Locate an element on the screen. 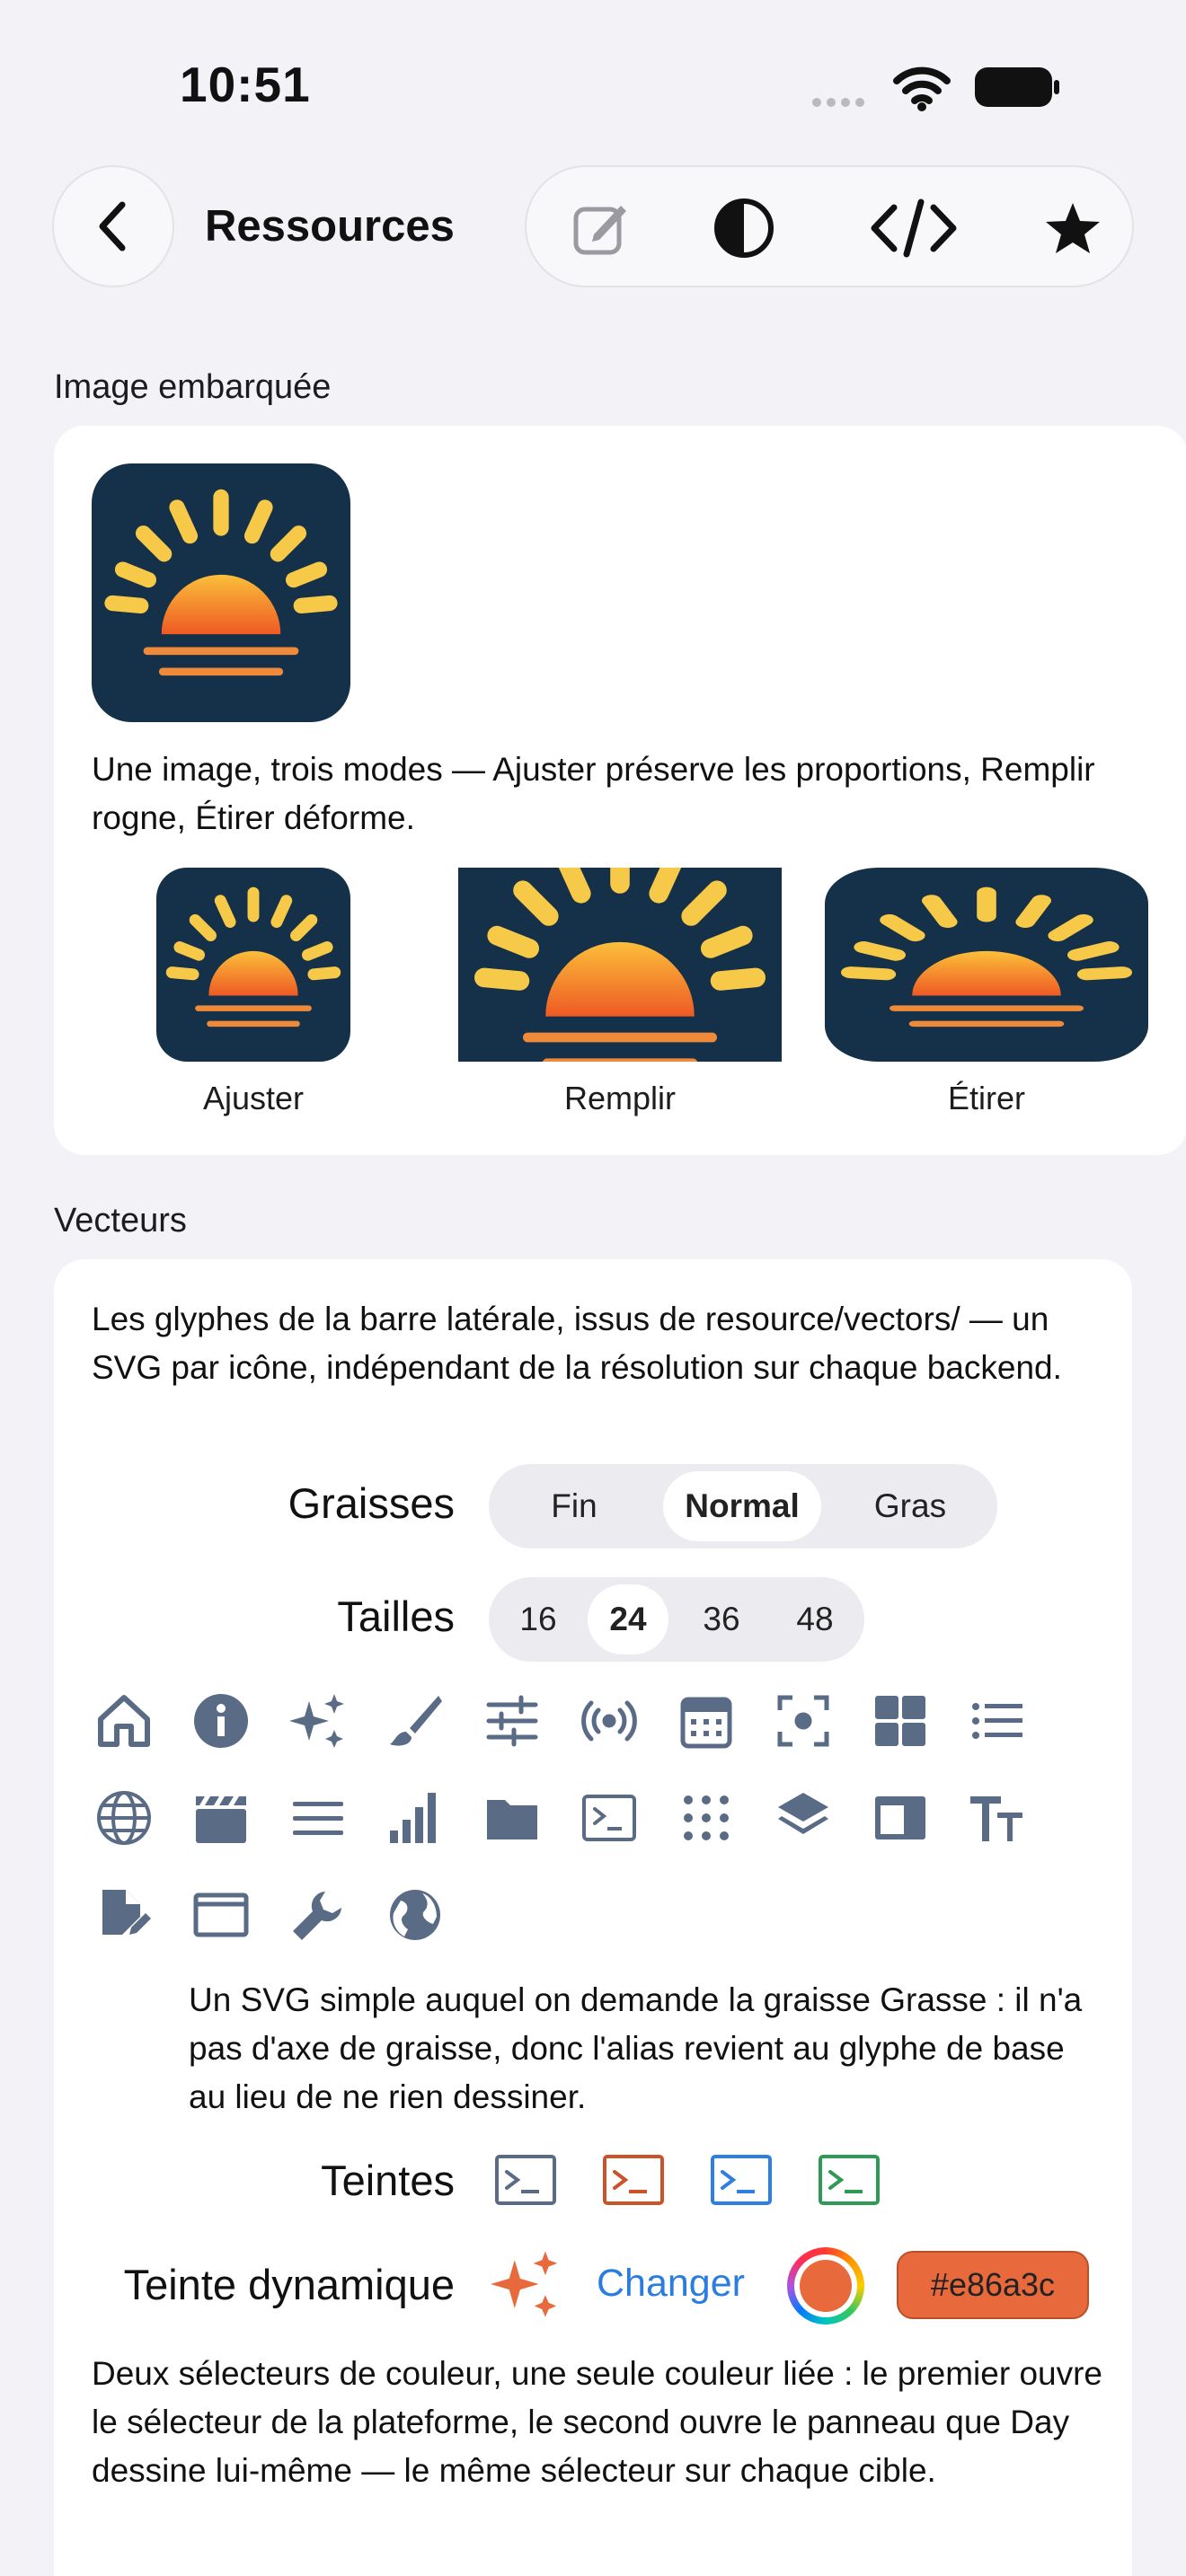  cellular-dots-icon is located at coordinates (841, 103).